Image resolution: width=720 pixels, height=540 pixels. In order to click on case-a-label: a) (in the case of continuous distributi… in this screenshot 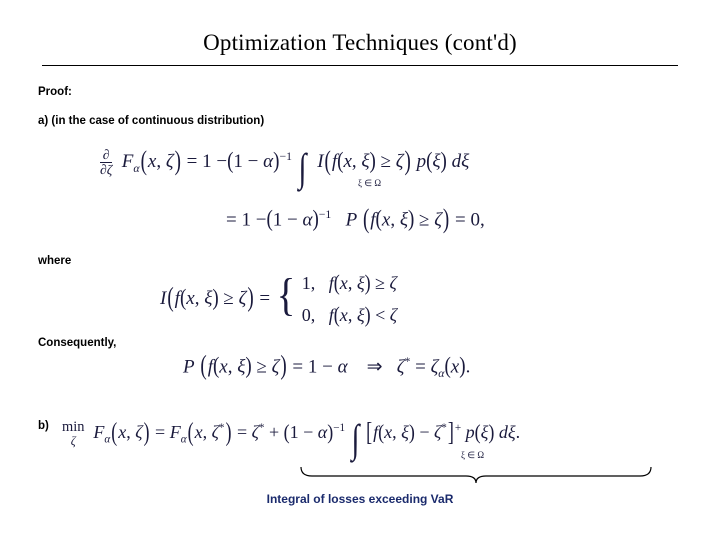, I will do `click(151, 121)`.